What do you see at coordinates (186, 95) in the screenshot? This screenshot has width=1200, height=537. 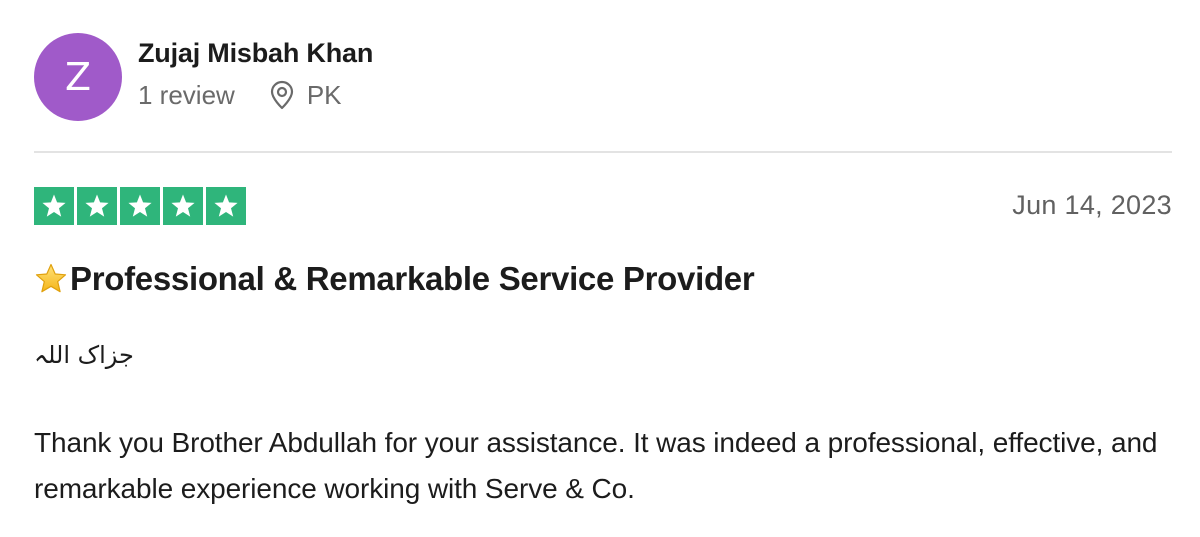 I see `review-count: 1 review` at bounding box center [186, 95].